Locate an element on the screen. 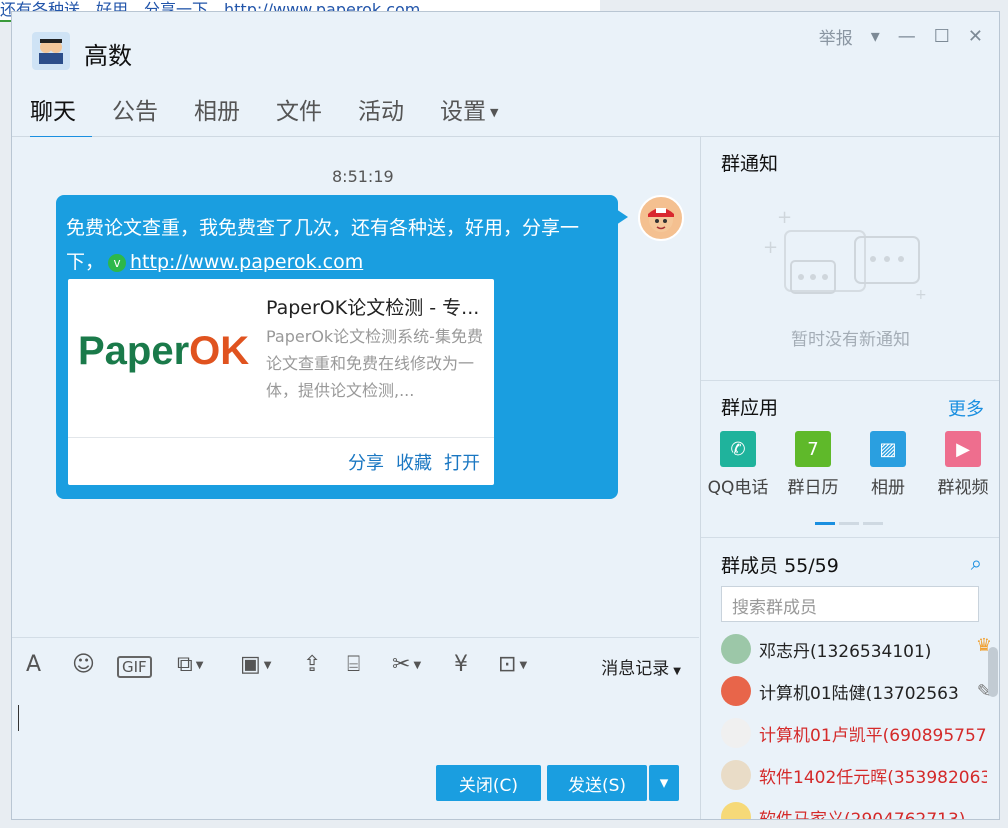 The image size is (1008, 828). bubble-tail is located at coordinates (622, 217).